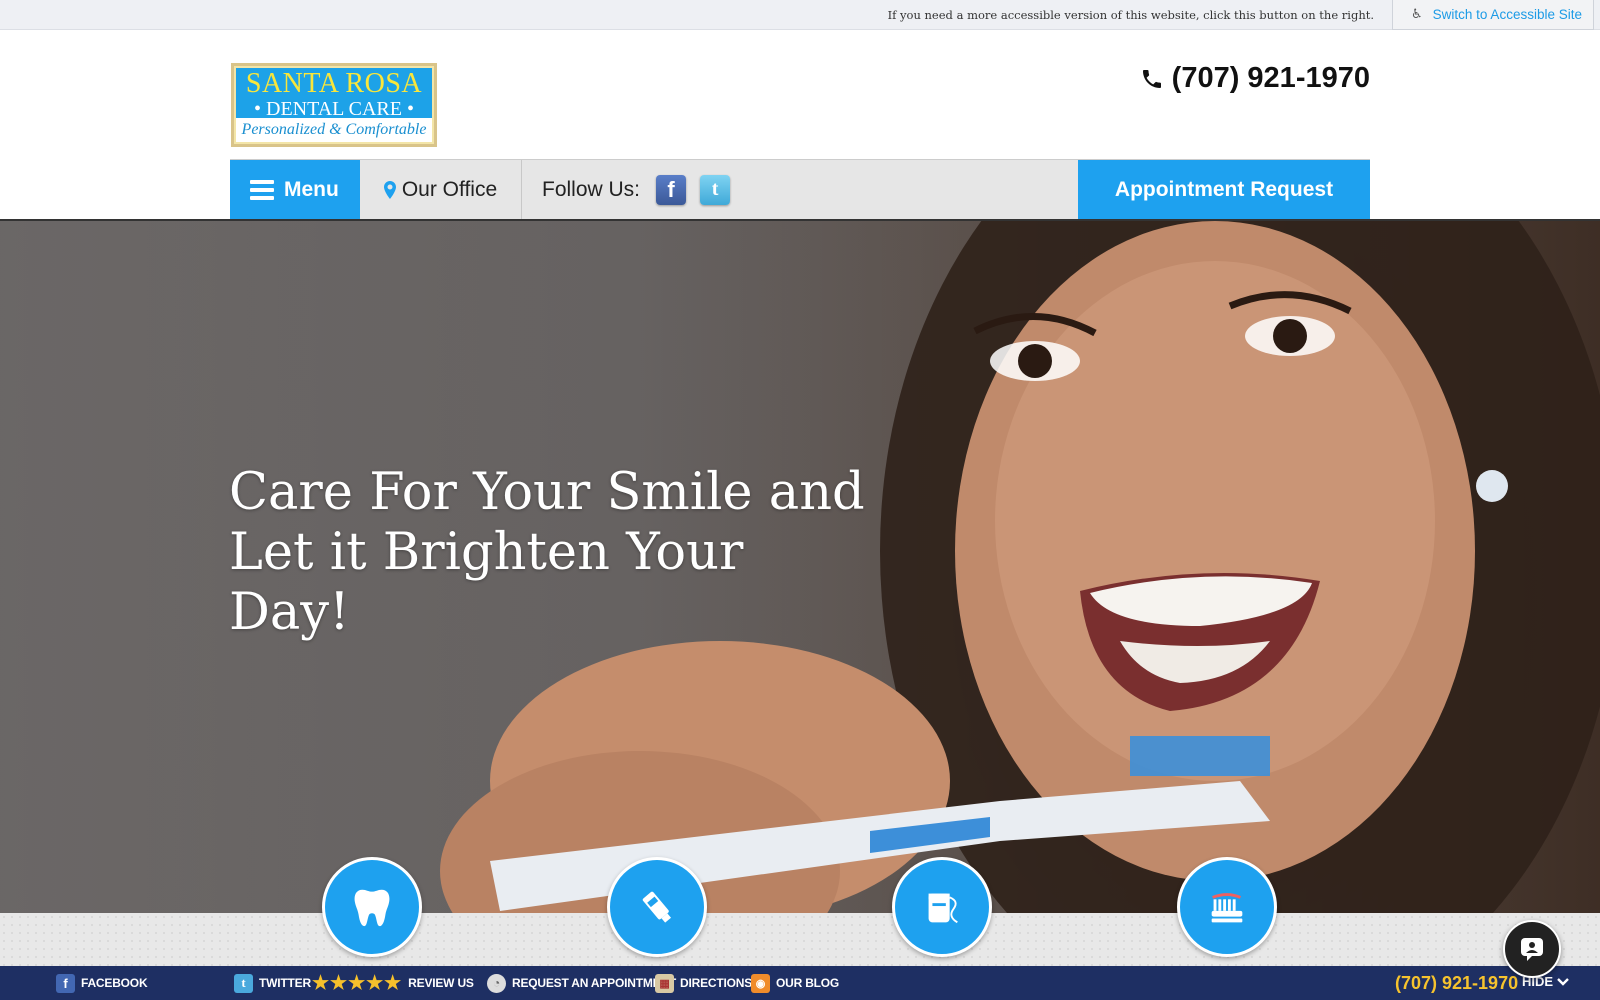 This screenshot has height=1000, width=1600. Describe the element at coordinates (657, 907) in the screenshot. I see `toothpaste-icon` at that location.